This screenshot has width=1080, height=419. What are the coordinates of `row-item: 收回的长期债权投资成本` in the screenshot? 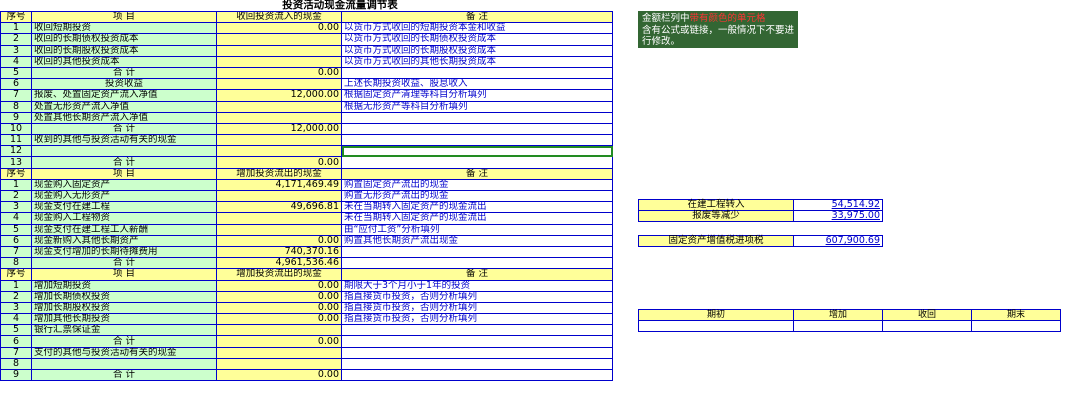 It's located at (124, 39).